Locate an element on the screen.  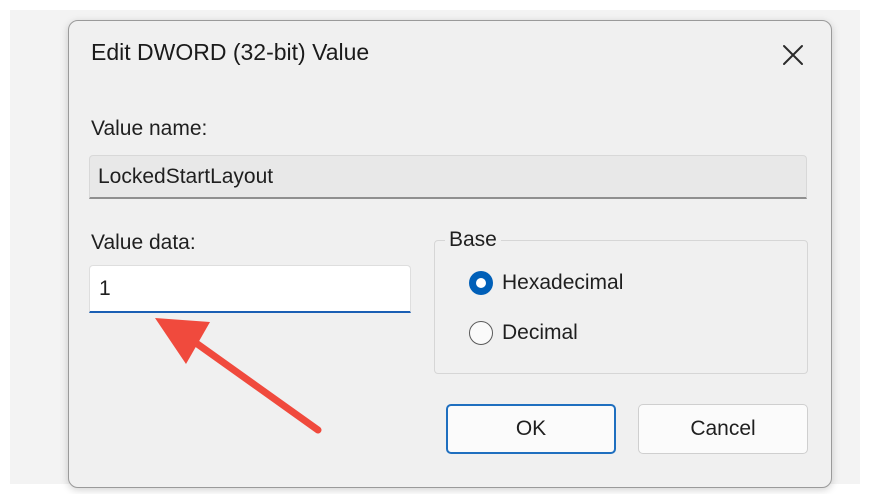
radio-decimal: Decimal is located at coordinates (523, 333).